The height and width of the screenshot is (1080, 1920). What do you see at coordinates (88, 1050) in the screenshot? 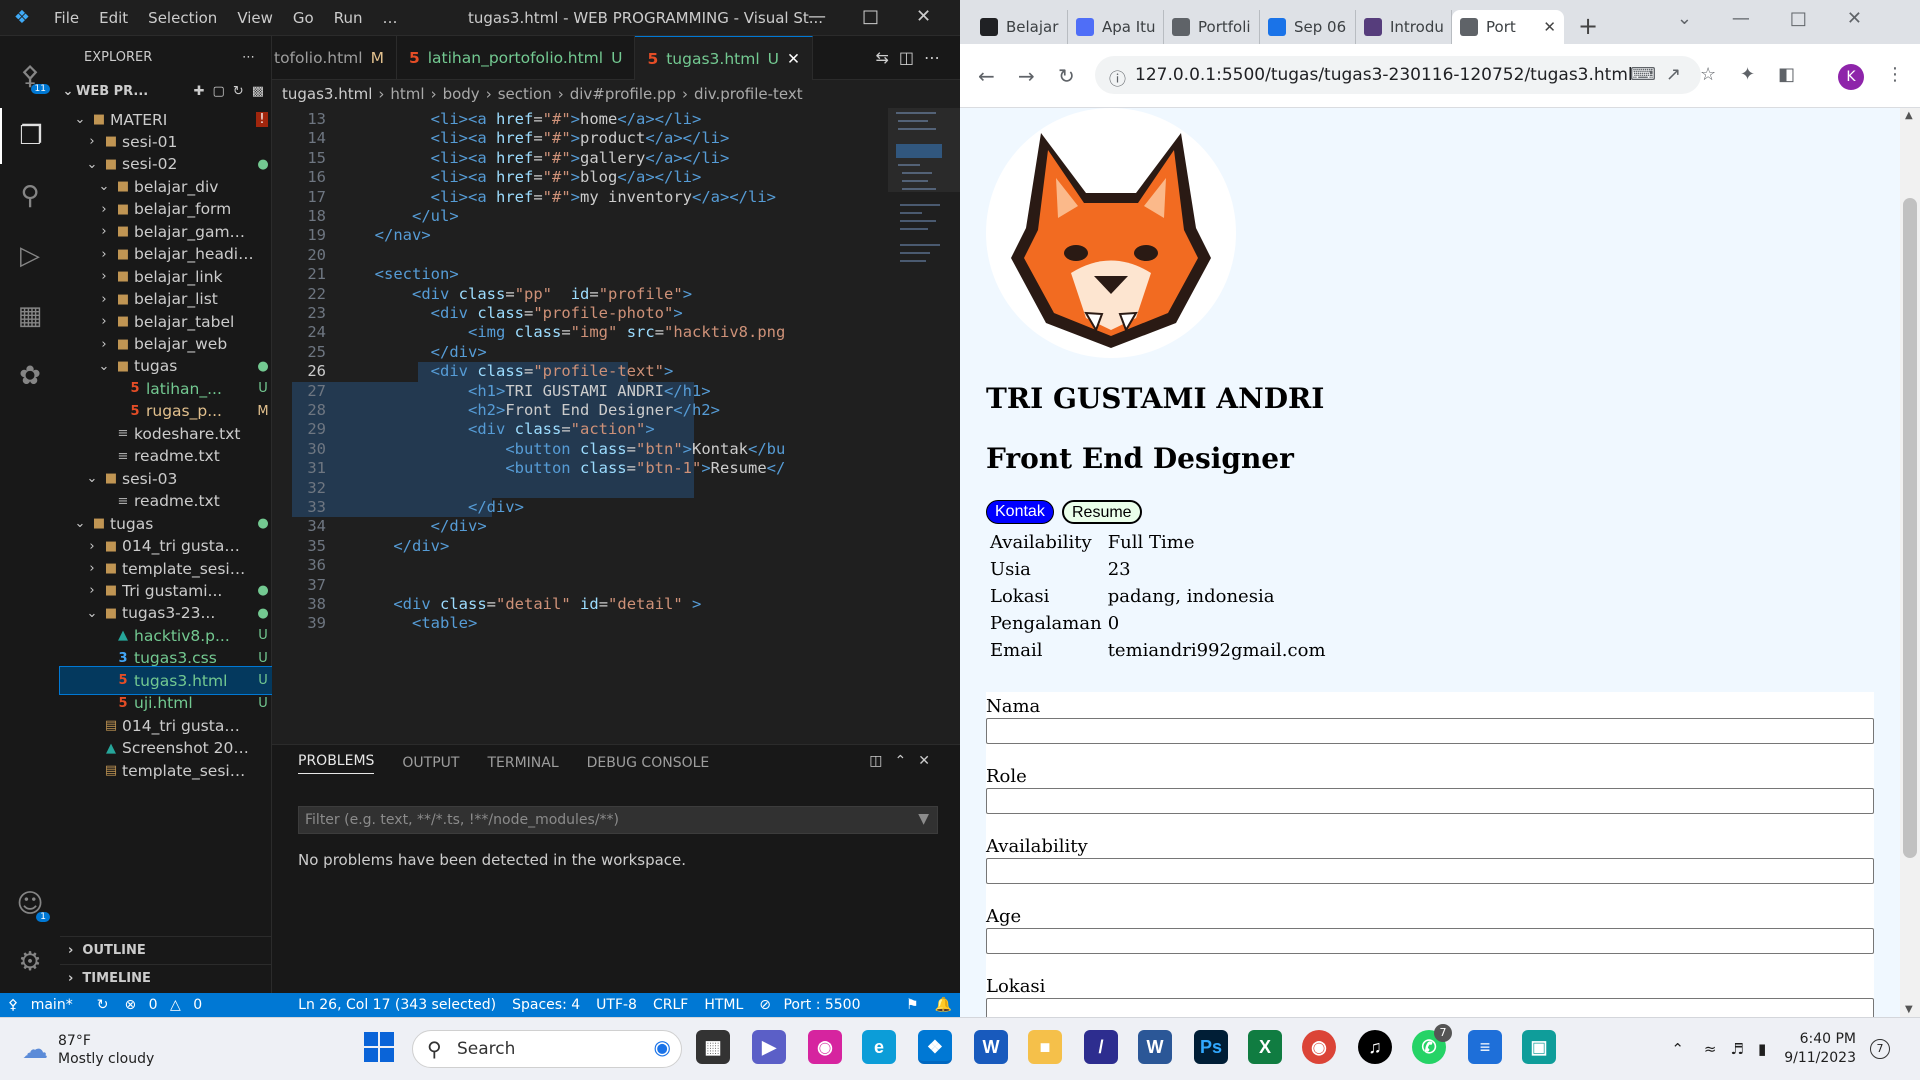
I see `weather-widget: ☁ 87°F Mostly cloudy` at bounding box center [88, 1050].